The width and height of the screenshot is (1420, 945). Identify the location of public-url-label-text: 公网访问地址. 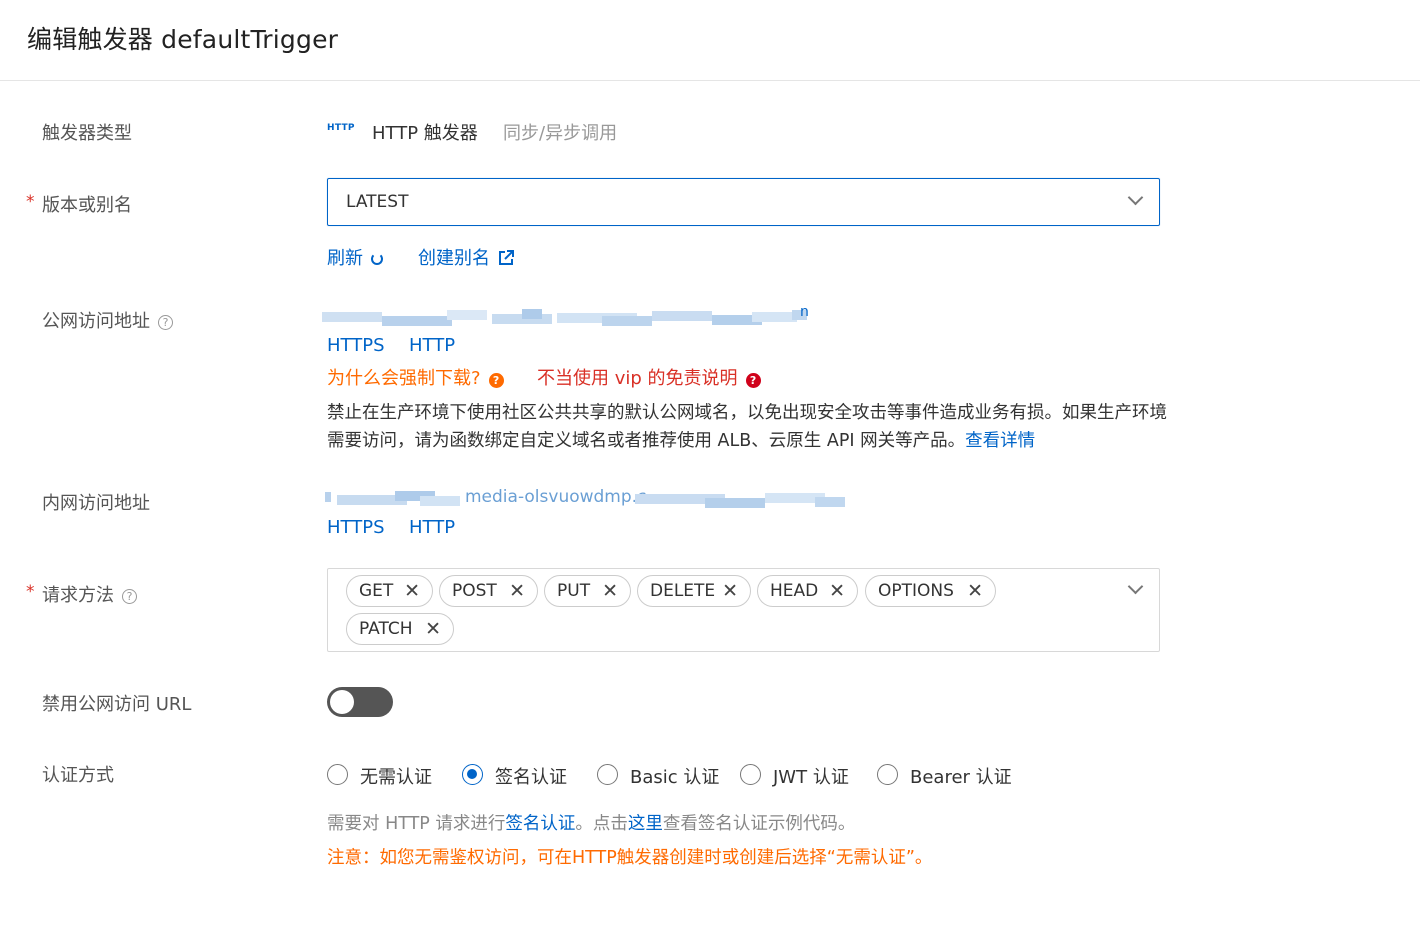
(96, 321).